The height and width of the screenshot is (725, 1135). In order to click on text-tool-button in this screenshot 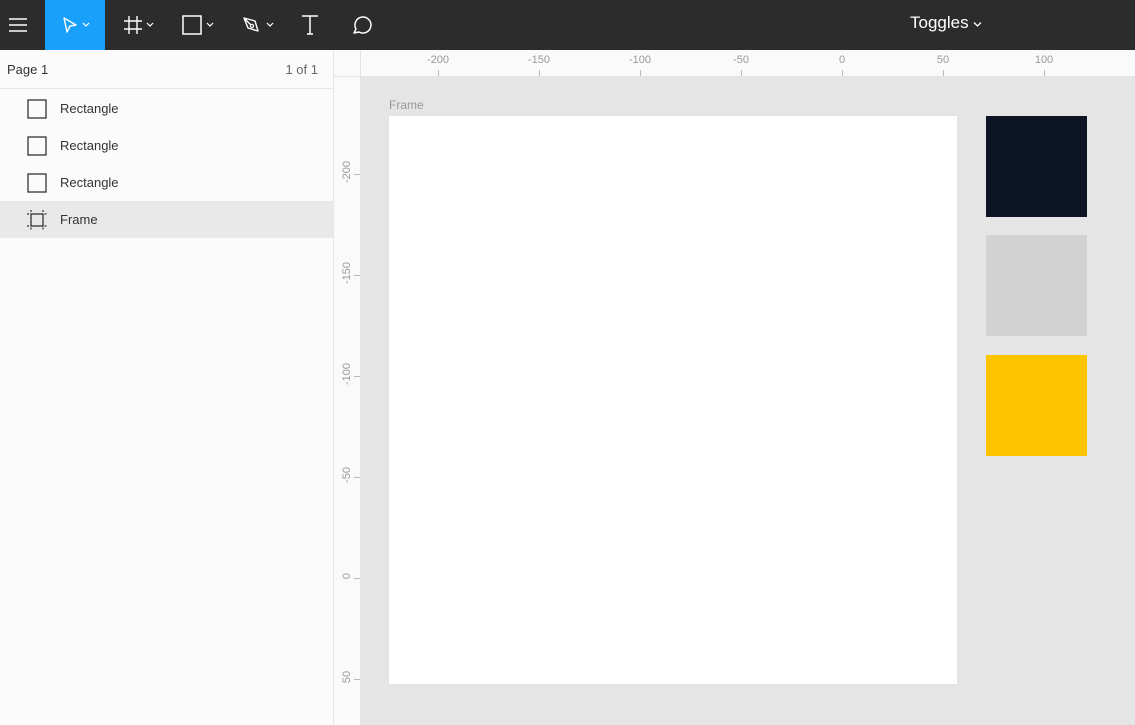, I will do `click(310, 25)`.